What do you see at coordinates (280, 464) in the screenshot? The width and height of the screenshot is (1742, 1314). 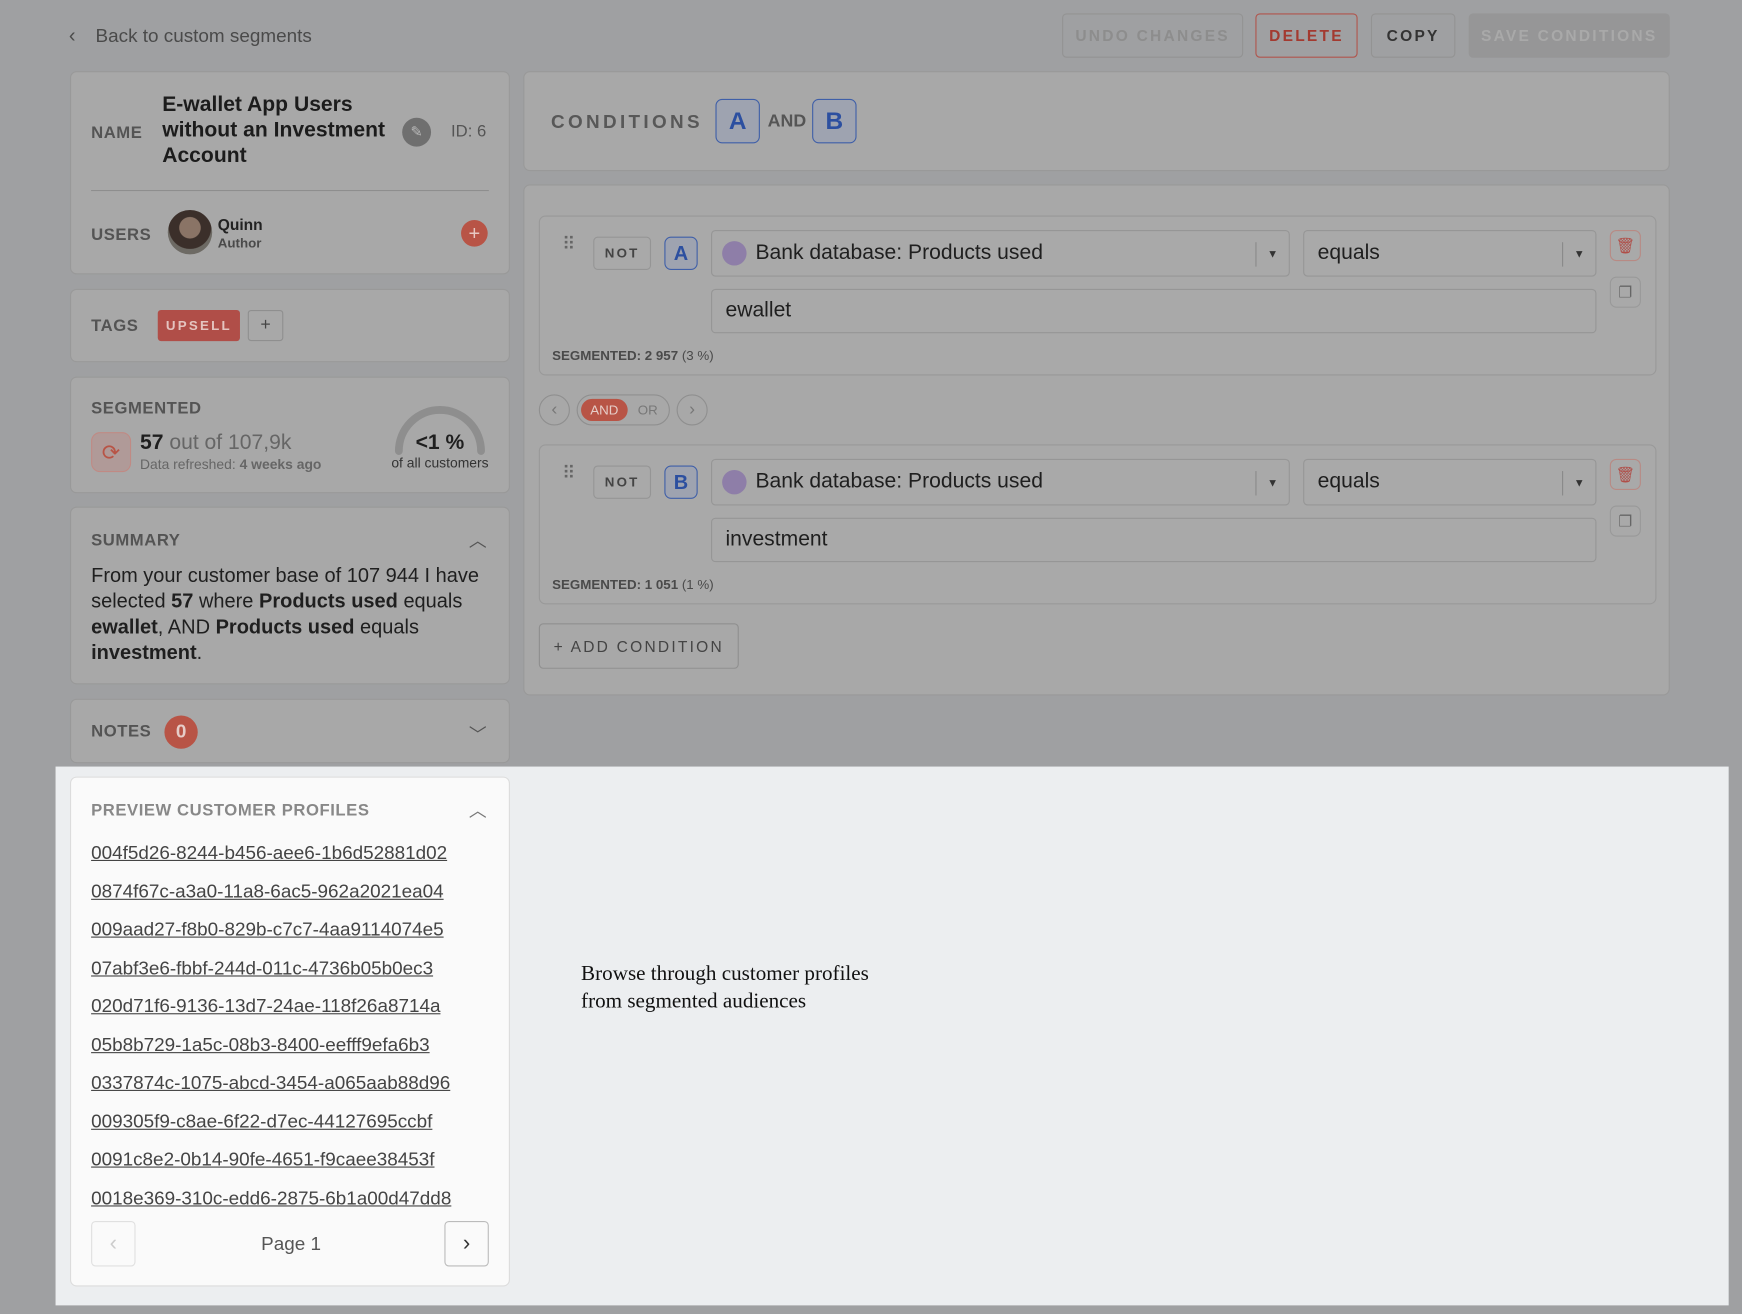 I see `refreshed-value: 4 weeks ago` at bounding box center [280, 464].